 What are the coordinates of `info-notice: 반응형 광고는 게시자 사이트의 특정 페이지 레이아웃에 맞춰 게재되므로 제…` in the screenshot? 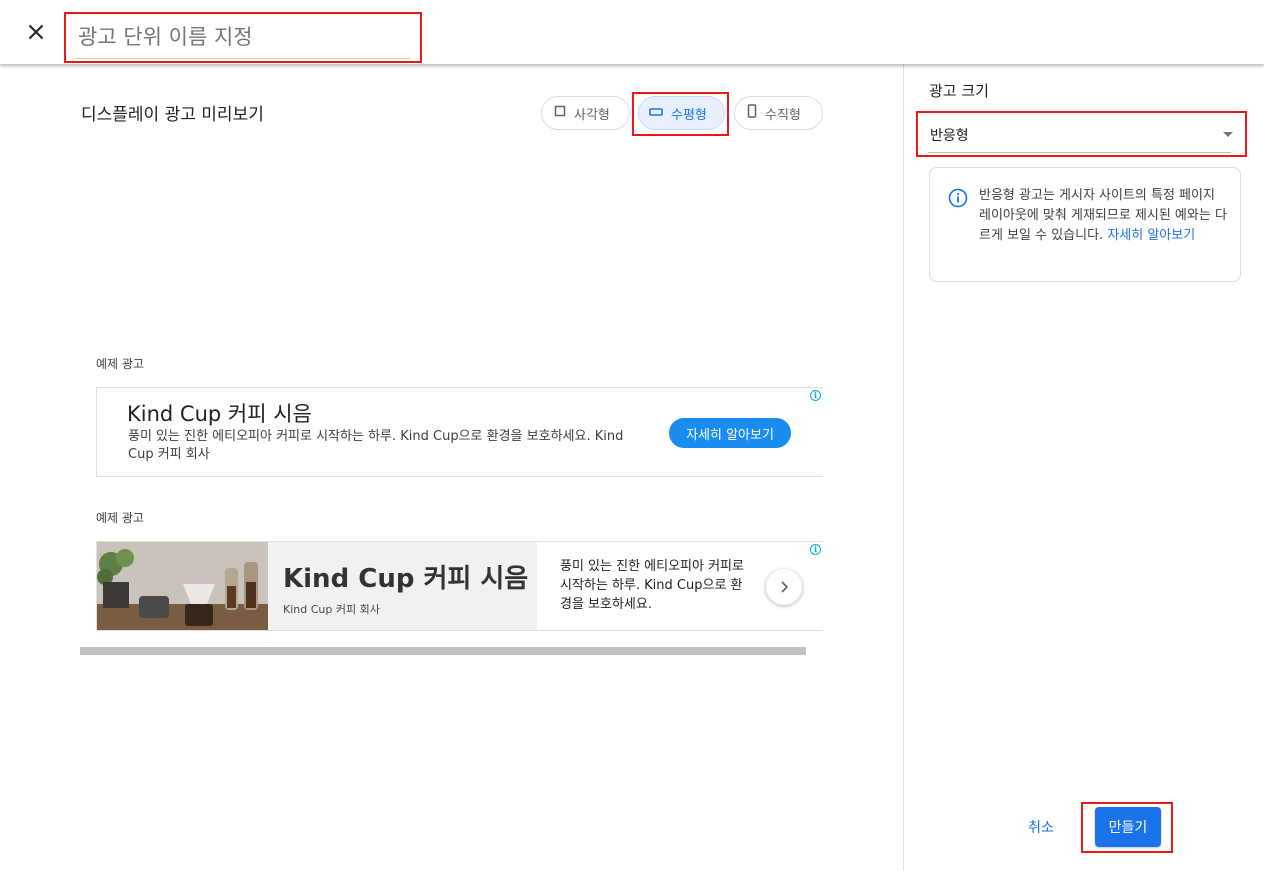 It's located at (1085, 224).